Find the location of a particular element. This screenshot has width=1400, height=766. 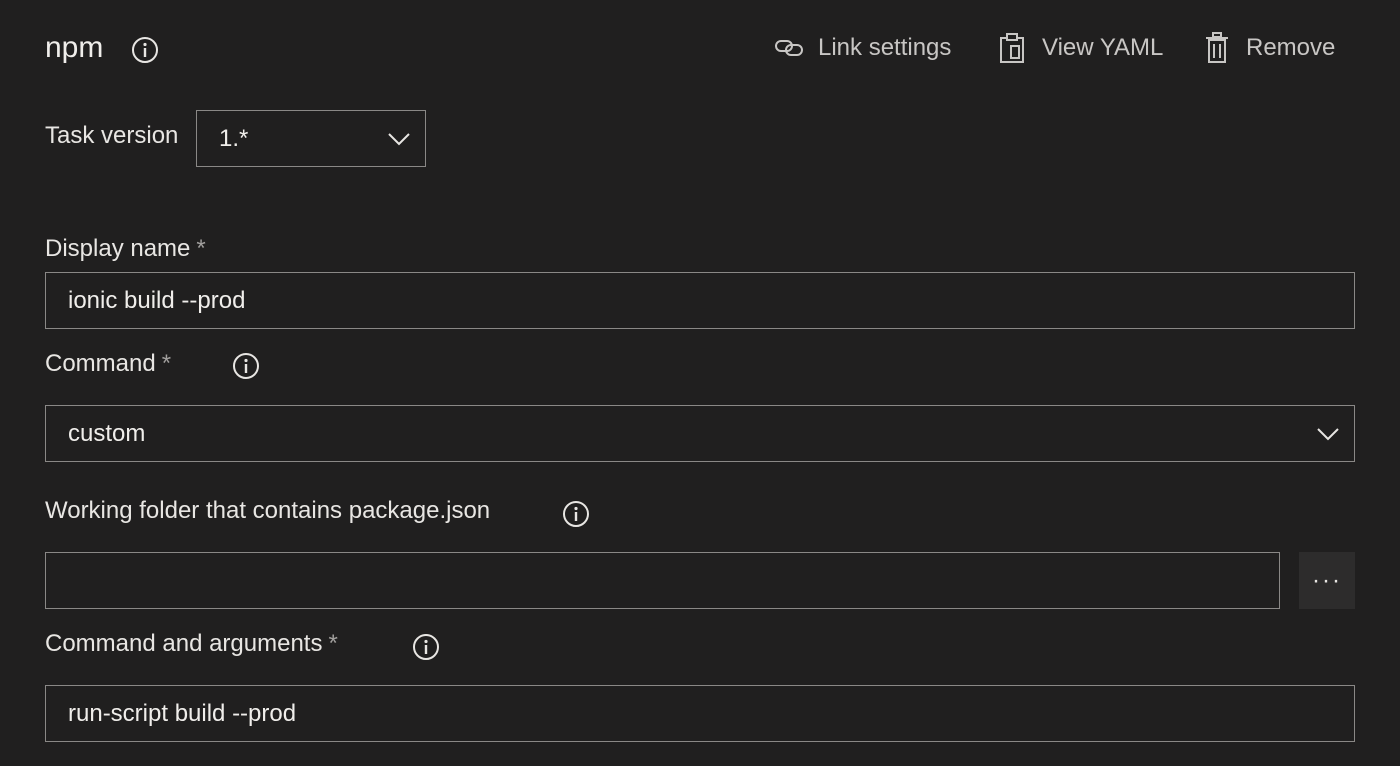

command-args-label: Command and arguments * is located at coordinates (191, 644).